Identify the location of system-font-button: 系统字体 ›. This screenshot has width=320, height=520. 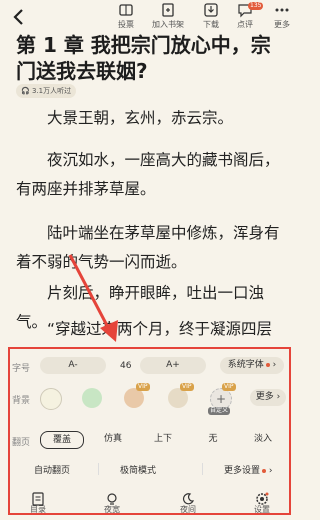
(252, 365).